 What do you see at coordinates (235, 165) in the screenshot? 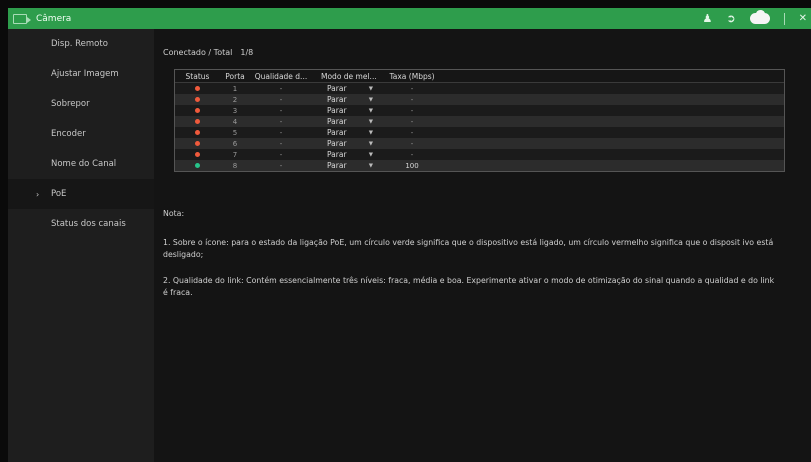
I see `porta-cell: 8` at bounding box center [235, 165].